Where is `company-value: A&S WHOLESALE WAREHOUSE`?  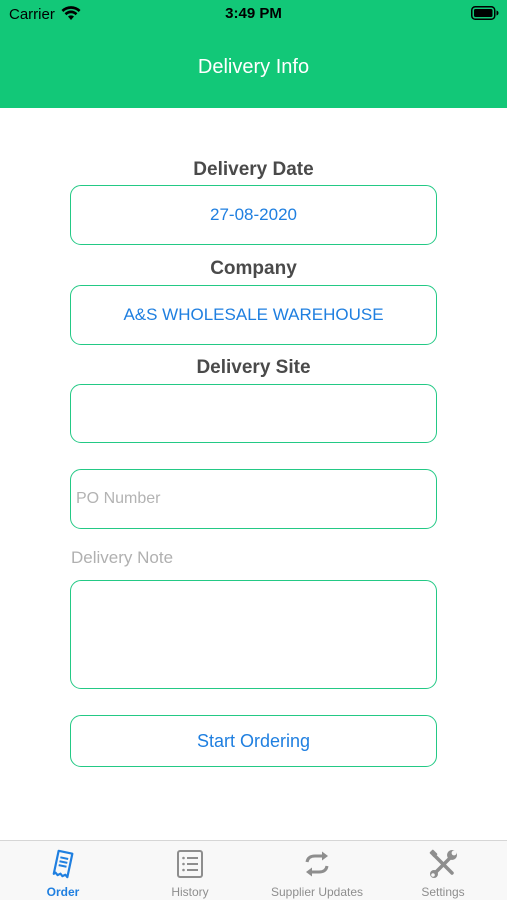 company-value: A&S WHOLESALE WAREHOUSE is located at coordinates (253, 314).